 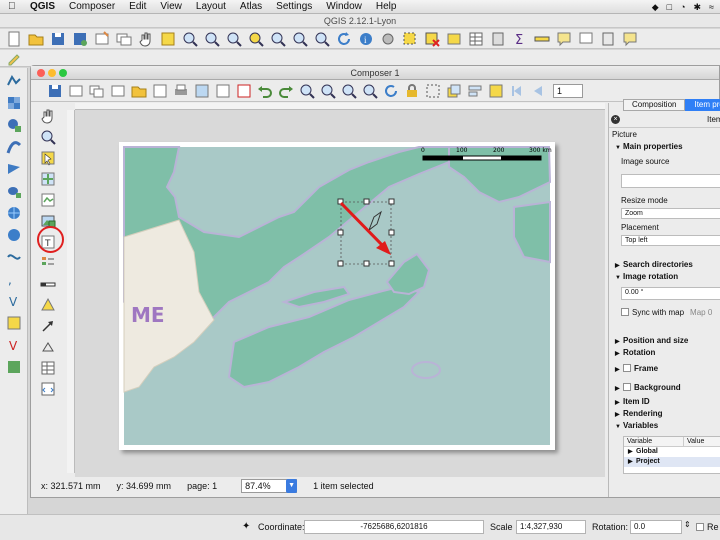 I want to click on rotation-spinbox: 0.00 °, so click(x=670, y=293).